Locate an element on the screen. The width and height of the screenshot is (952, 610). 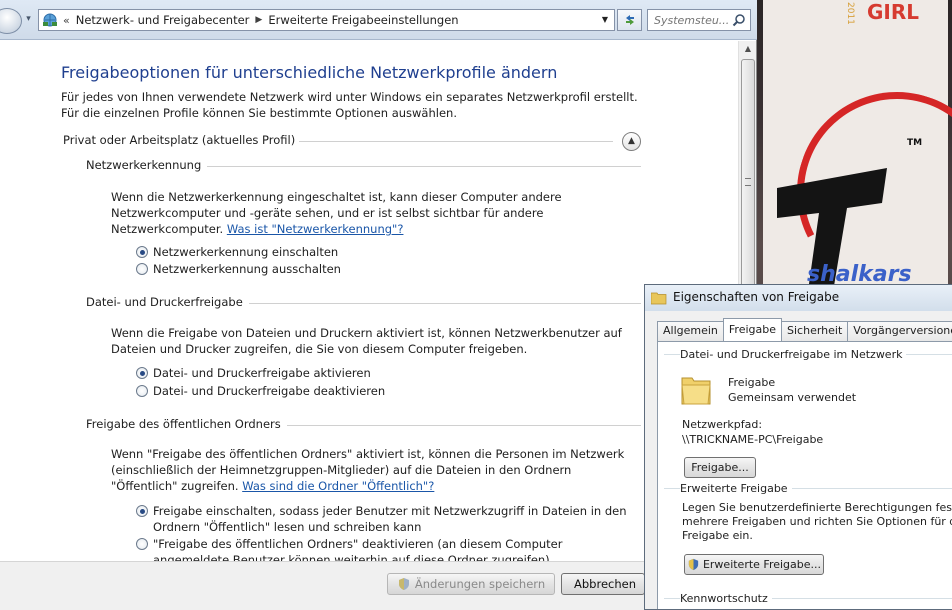
scroll-up-icon: ▲ is located at coordinates (748, 49).